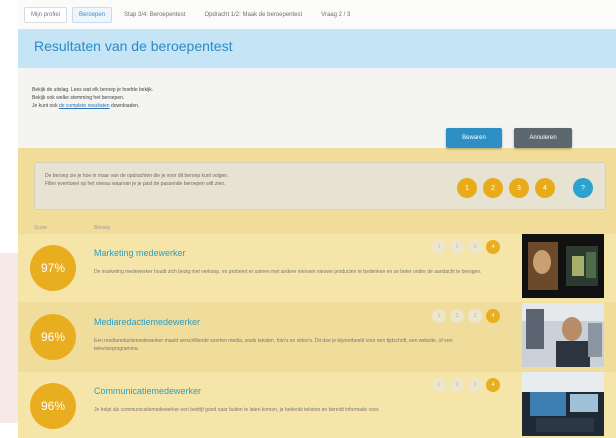  What do you see at coordinates (519, 188) in the screenshot?
I see `level-filter-3: 3` at bounding box center [519, 188].